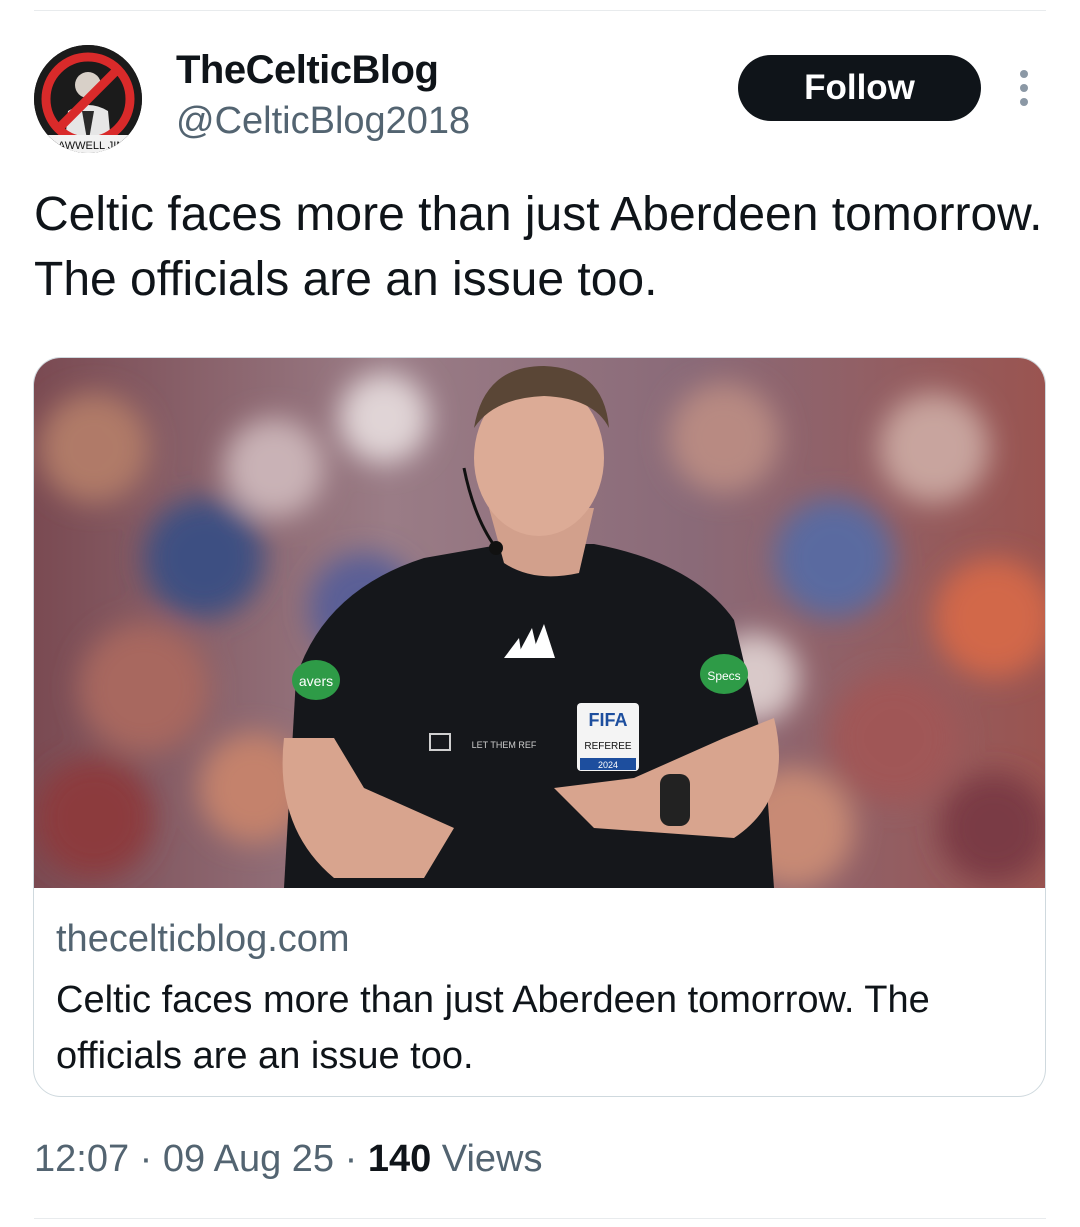  Describe the element at coordinates (608, 765) in the screenshot. I see `badge-year-text: 2024` at that location.